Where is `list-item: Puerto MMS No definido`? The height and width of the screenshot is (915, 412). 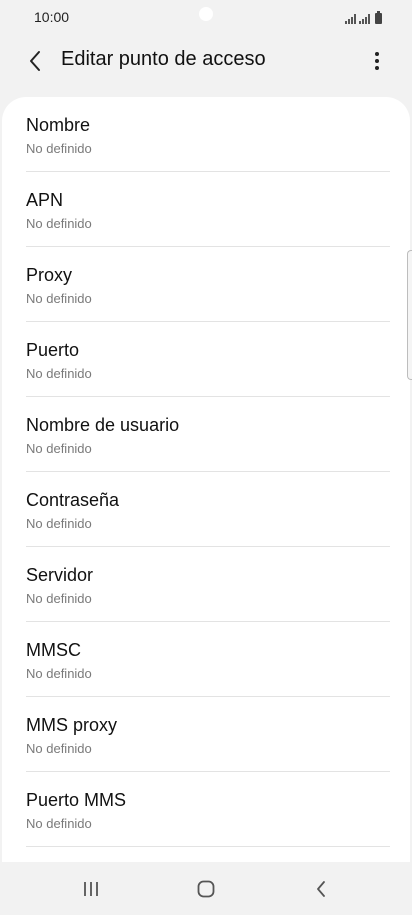 list-item: Puerto MMS No definido is located at coordinates (206, 809).